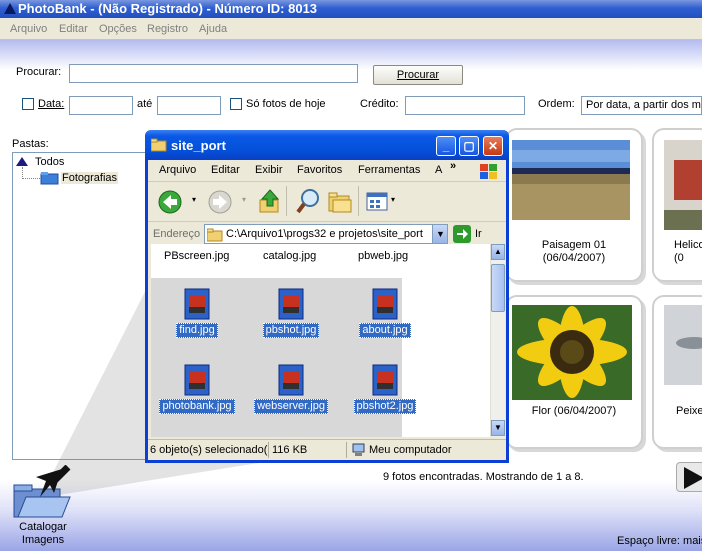 This screenshot has width=702, height=551. I want to click on scroll-down-icon: ▼, so click(498, 428).